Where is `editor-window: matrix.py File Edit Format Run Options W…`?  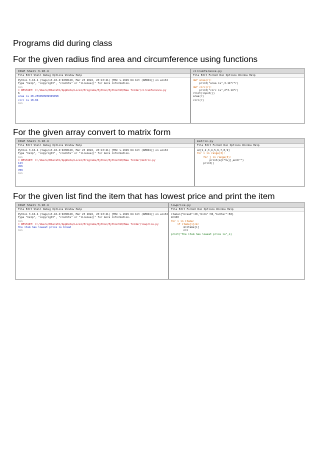 editor-window: matrix.py File Edit Format Run Options W… is located at coordinates (249, 162).